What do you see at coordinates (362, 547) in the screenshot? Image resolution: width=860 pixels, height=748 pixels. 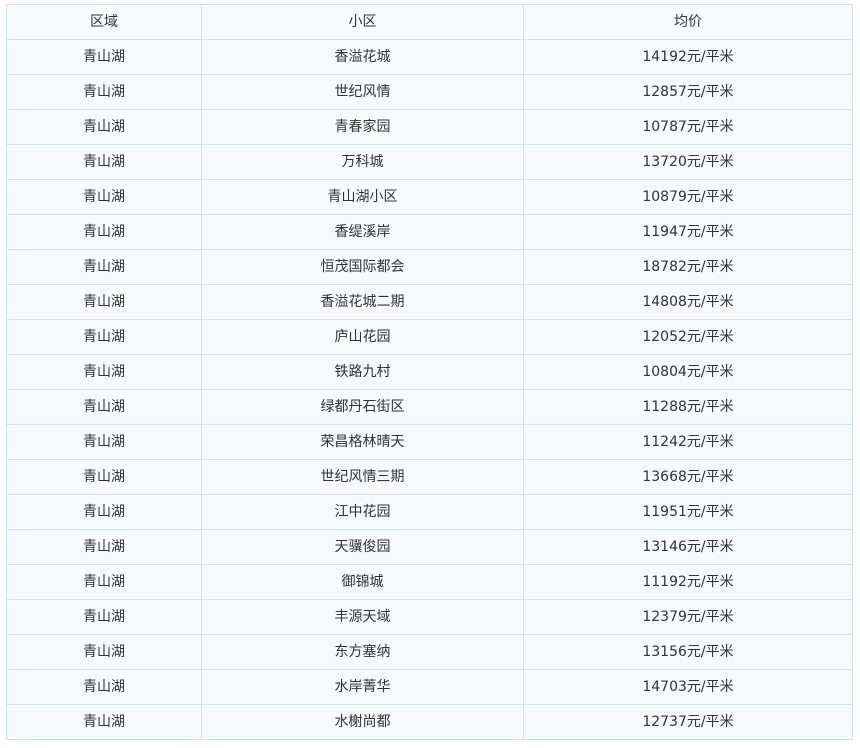 I see `cell-community: 天骥俊园` at bounding box center [362, 547].